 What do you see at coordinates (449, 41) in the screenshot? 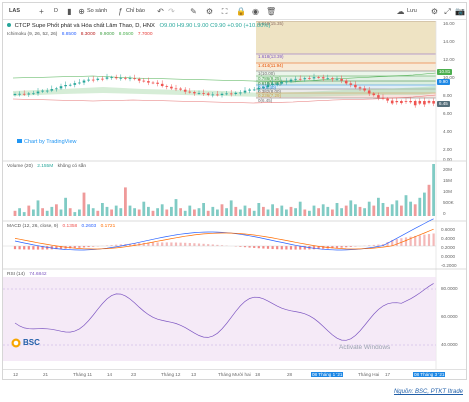
I see `price-tick-label: 14.00` at bounding box center [449, 41].